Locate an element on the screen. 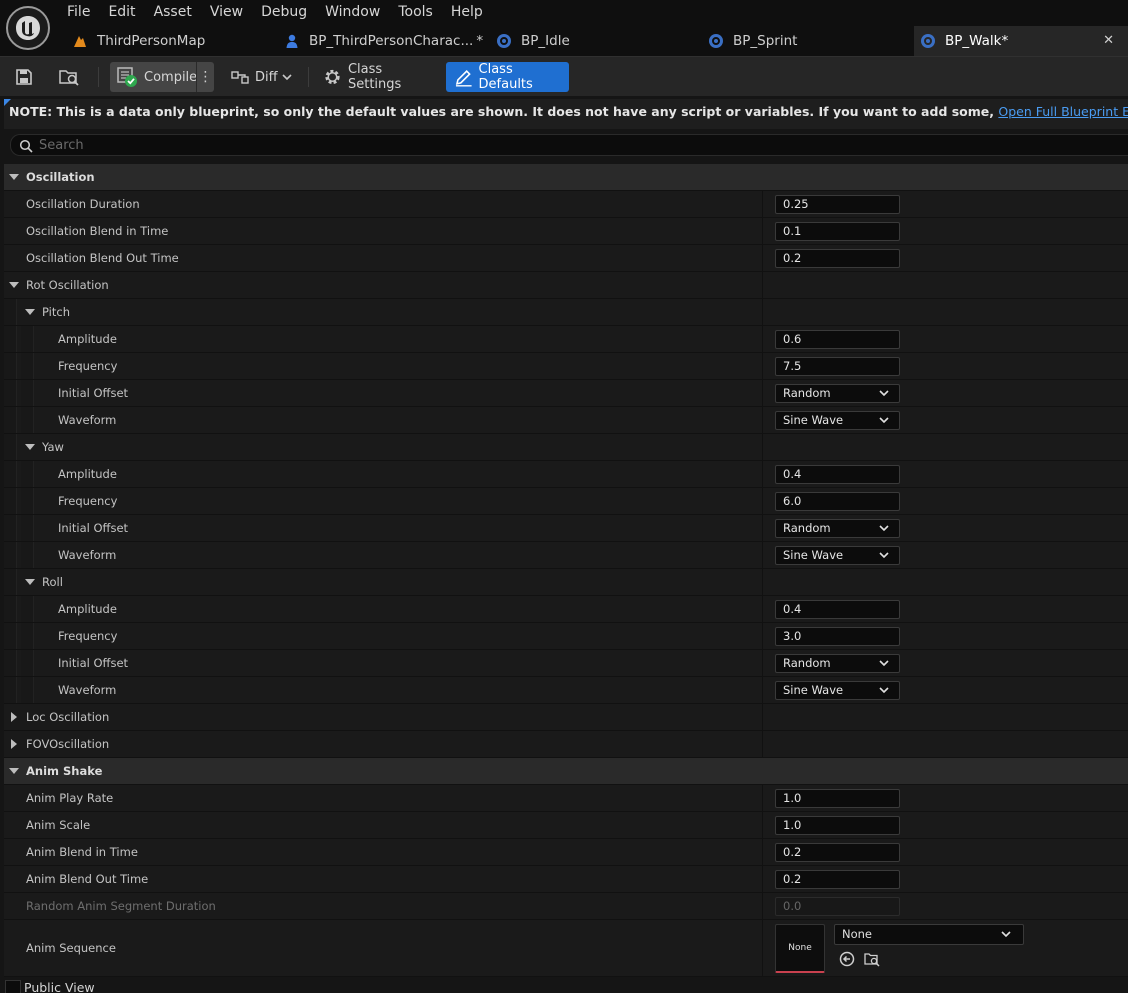 Image resolution: width=1128 pixels, height=993 pixels. group-loc-oscillation: Loc Oscillation is located at coordinates (566, 717).